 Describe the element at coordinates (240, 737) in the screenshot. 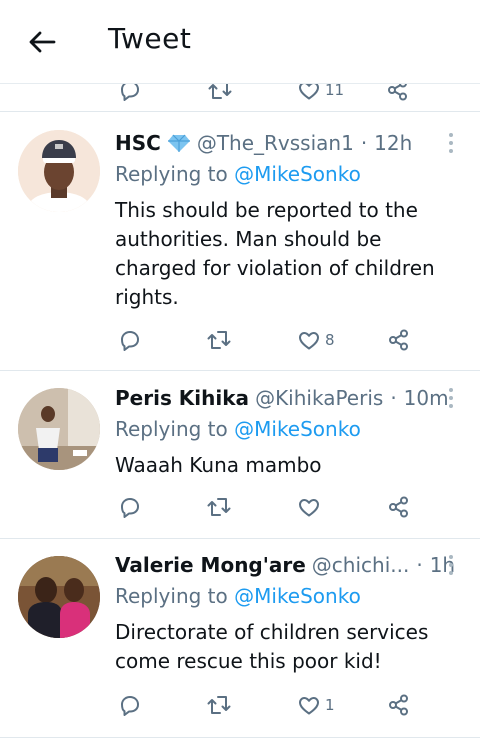

I see `divider` at that location.